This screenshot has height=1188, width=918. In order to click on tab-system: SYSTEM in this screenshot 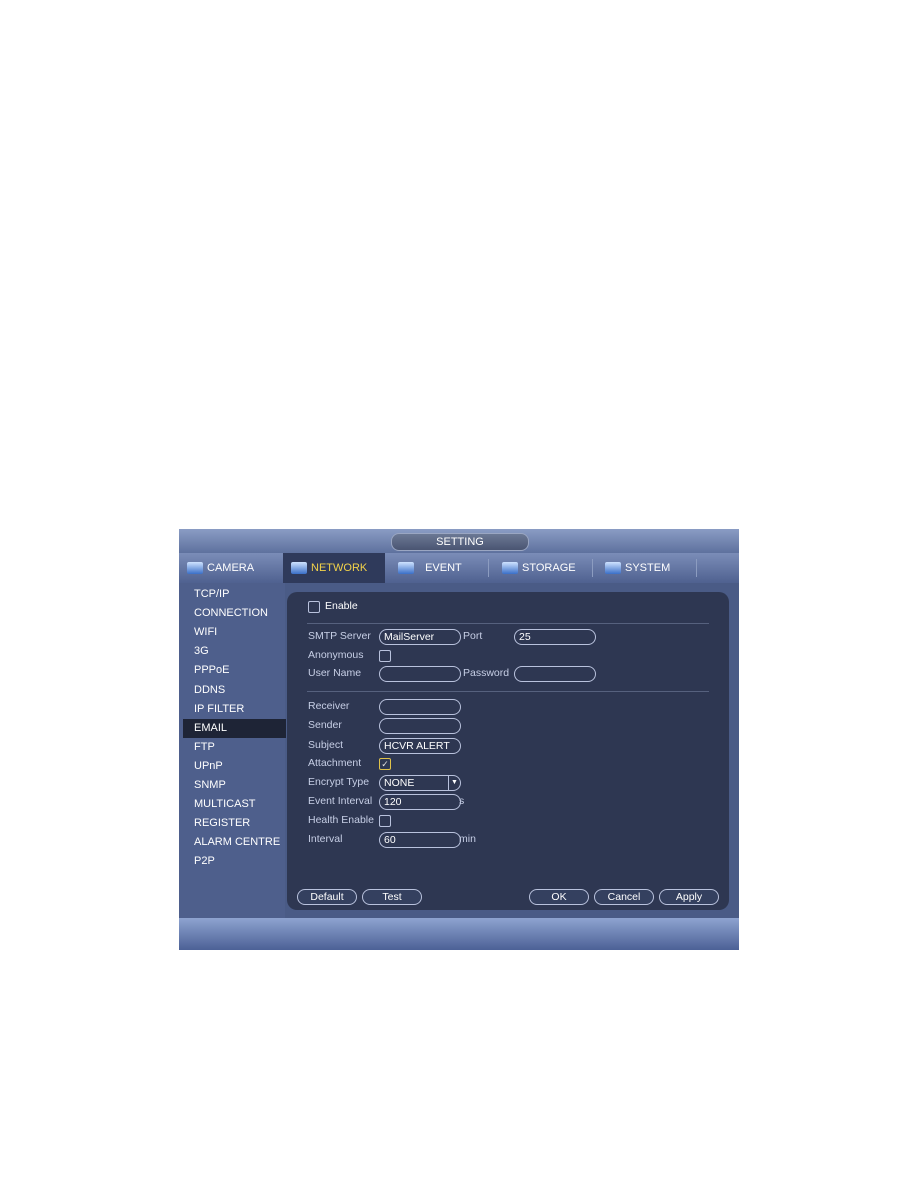, I will do `click(637, 568)`.